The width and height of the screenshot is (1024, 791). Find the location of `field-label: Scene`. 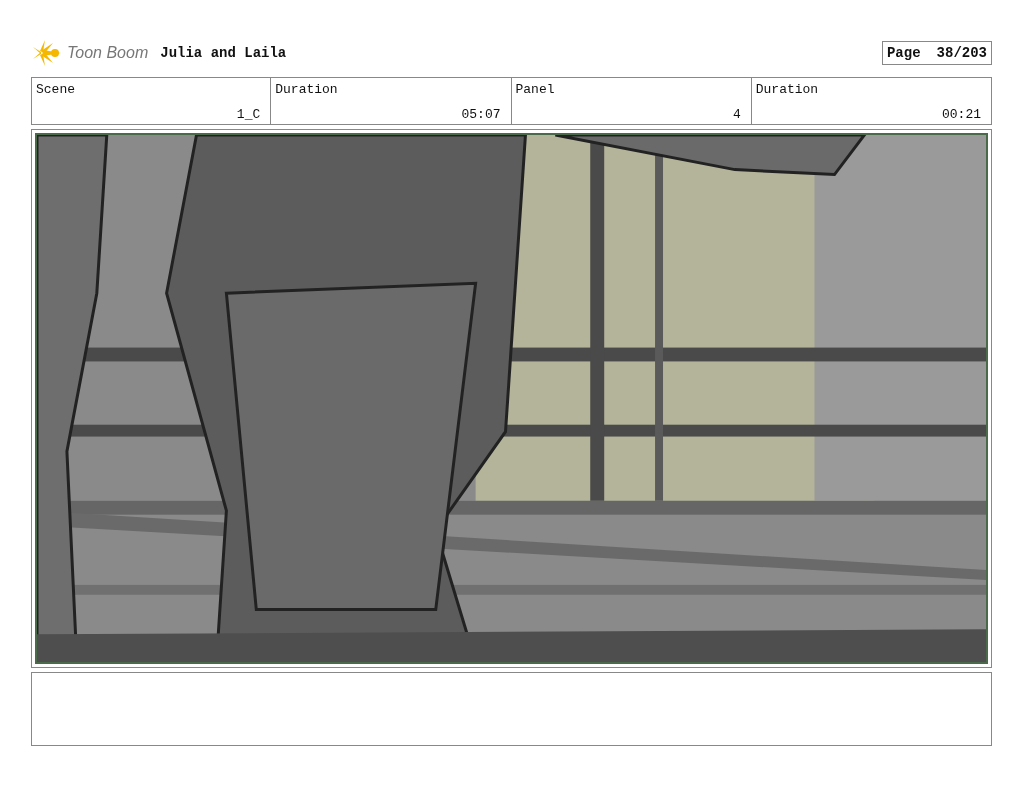

field-label: Scene is located at coordinates (56, 89).